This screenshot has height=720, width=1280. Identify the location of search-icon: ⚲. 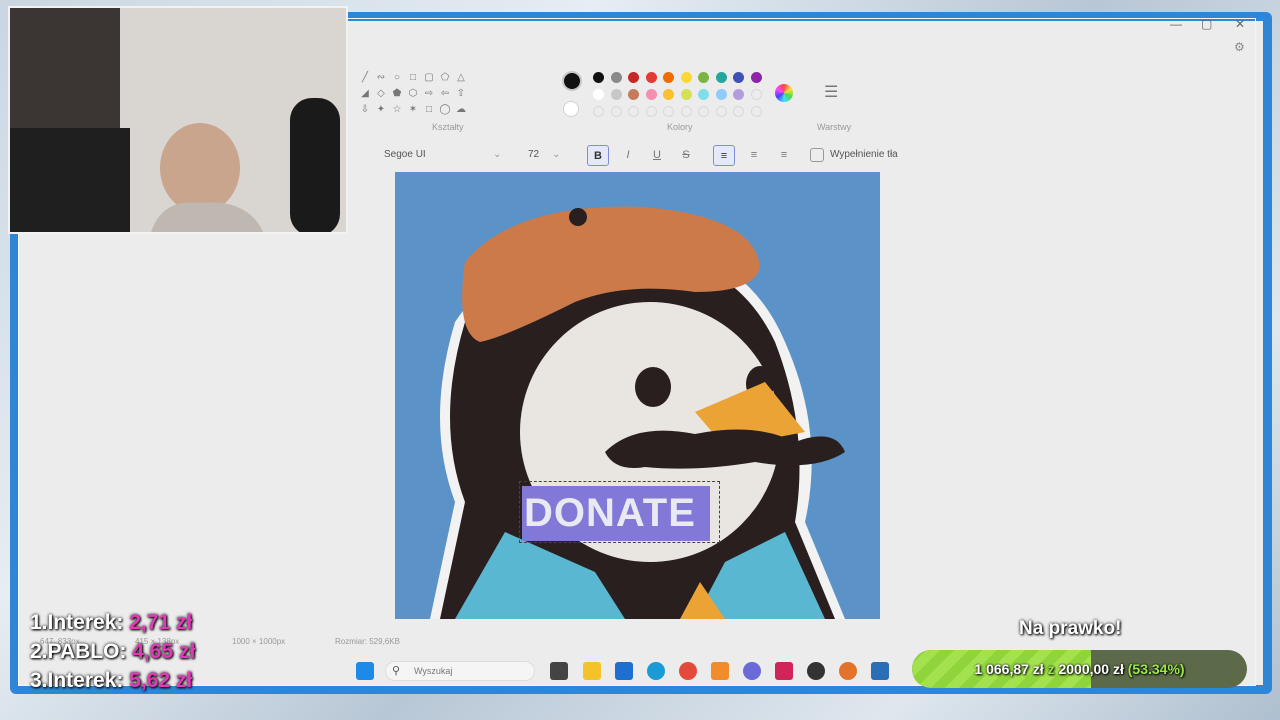
(396, 671).